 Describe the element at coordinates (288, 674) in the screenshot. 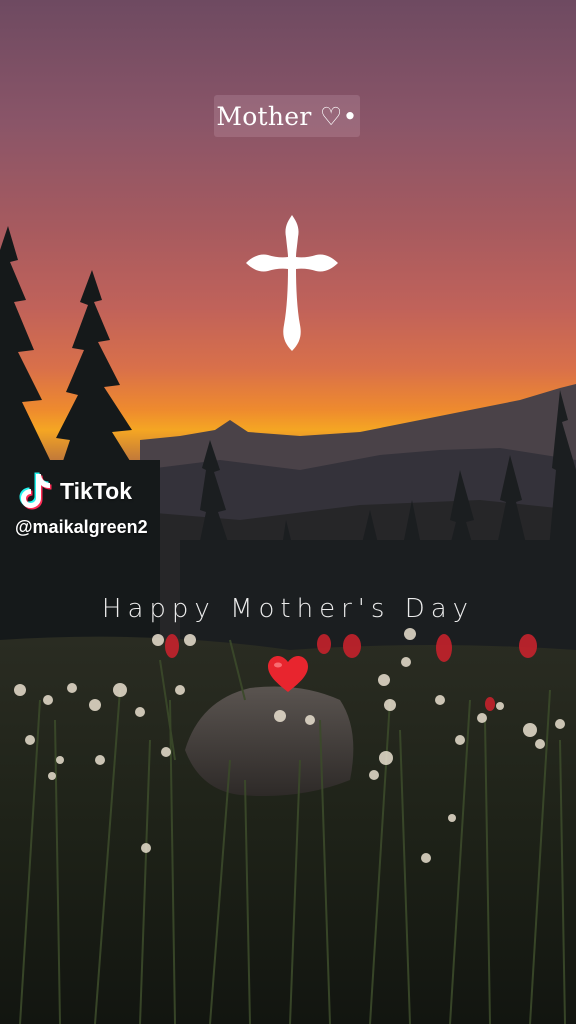

I see `heart-icon` at that location.